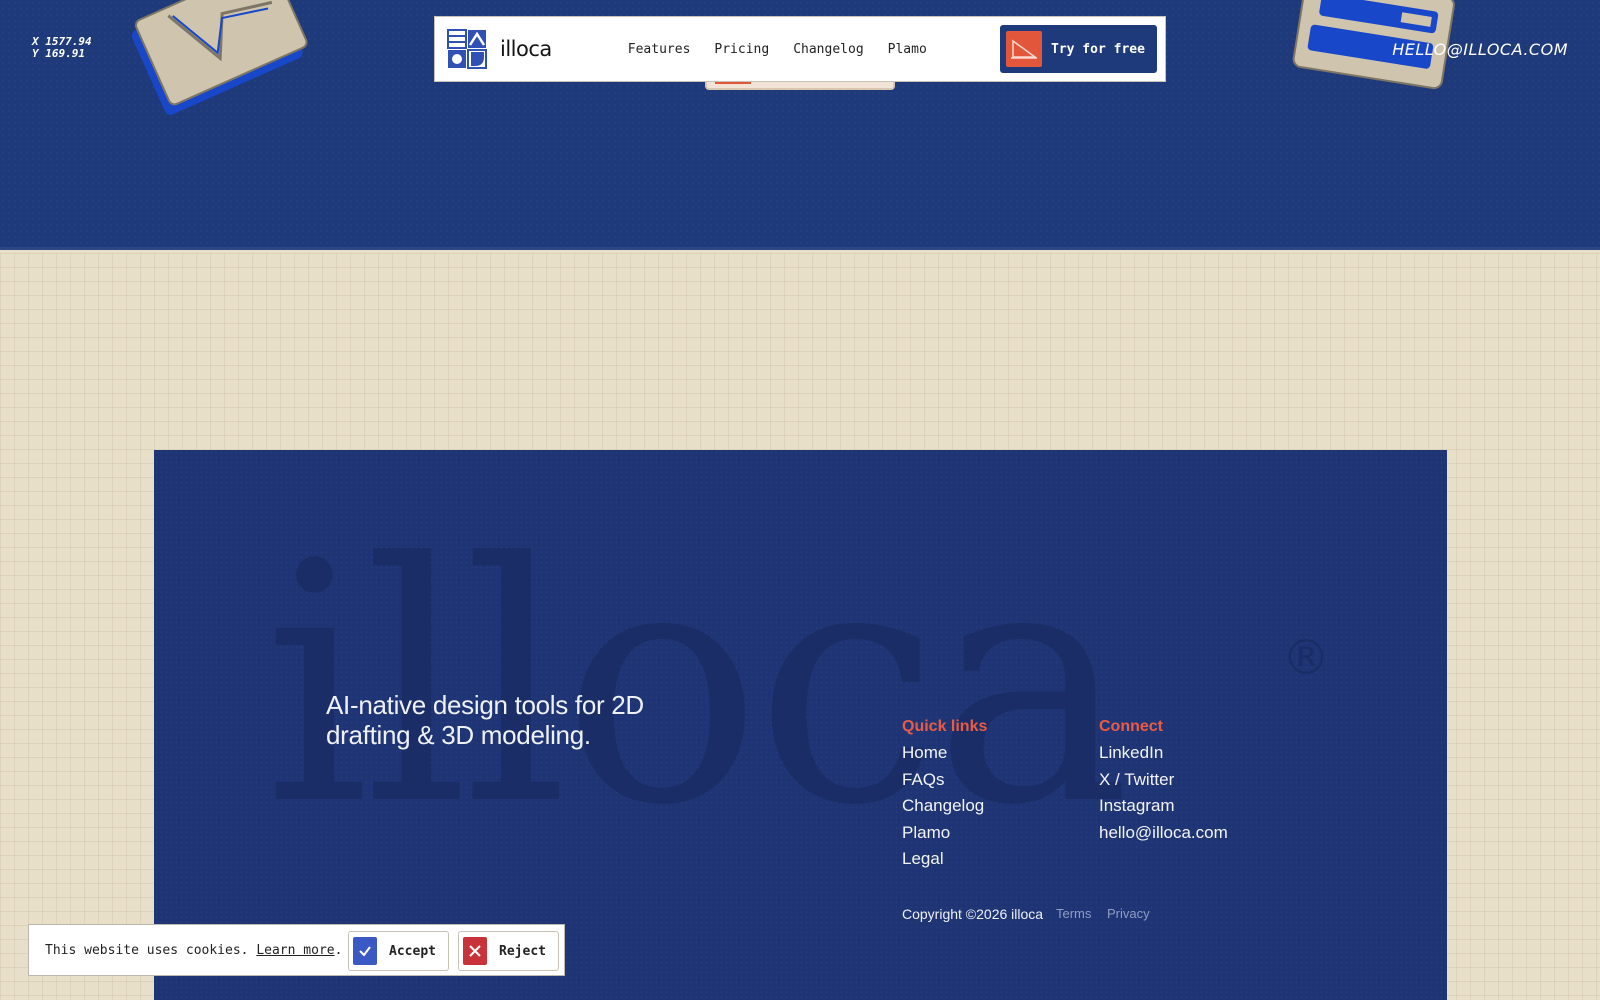 The width and height of the screenshot is (1600, 1000). I want to click on cookie-message: This website uses cookies. Learn more., so click(193, 950).